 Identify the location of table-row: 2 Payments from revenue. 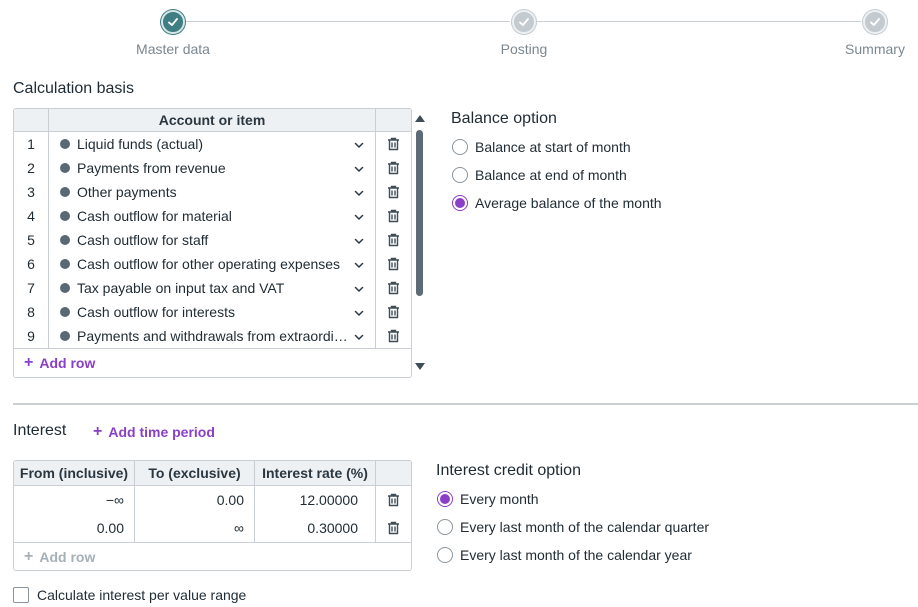
(212, 168).